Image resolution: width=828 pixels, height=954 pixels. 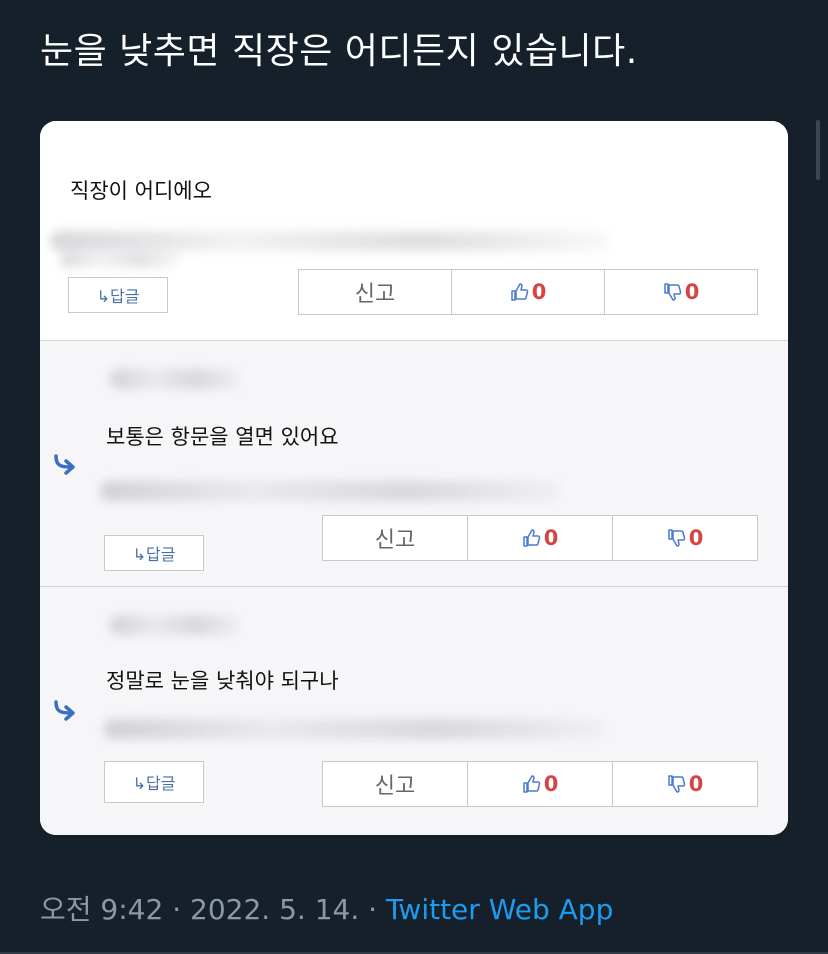 What do you see at coordinates (141, 191) in the screenshot?
I see `comment-body: 직장이 어디에오` at bounding box center [141, 191].